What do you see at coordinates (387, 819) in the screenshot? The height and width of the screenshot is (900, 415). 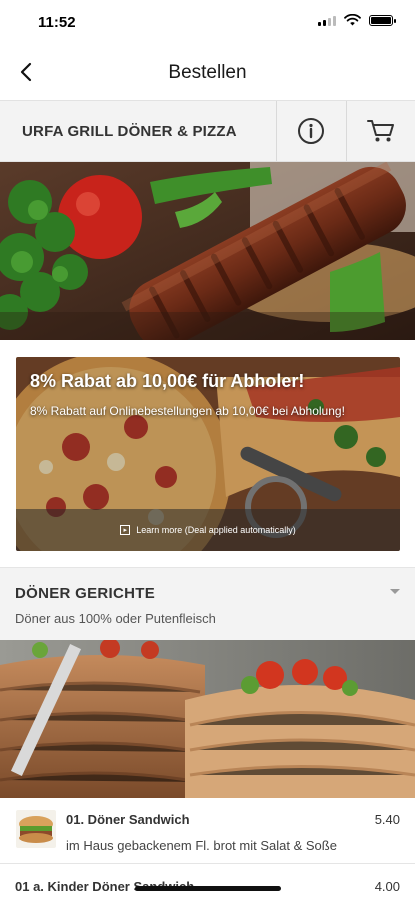 I see `item-price: 5.40` at bounding box center [387, 819].